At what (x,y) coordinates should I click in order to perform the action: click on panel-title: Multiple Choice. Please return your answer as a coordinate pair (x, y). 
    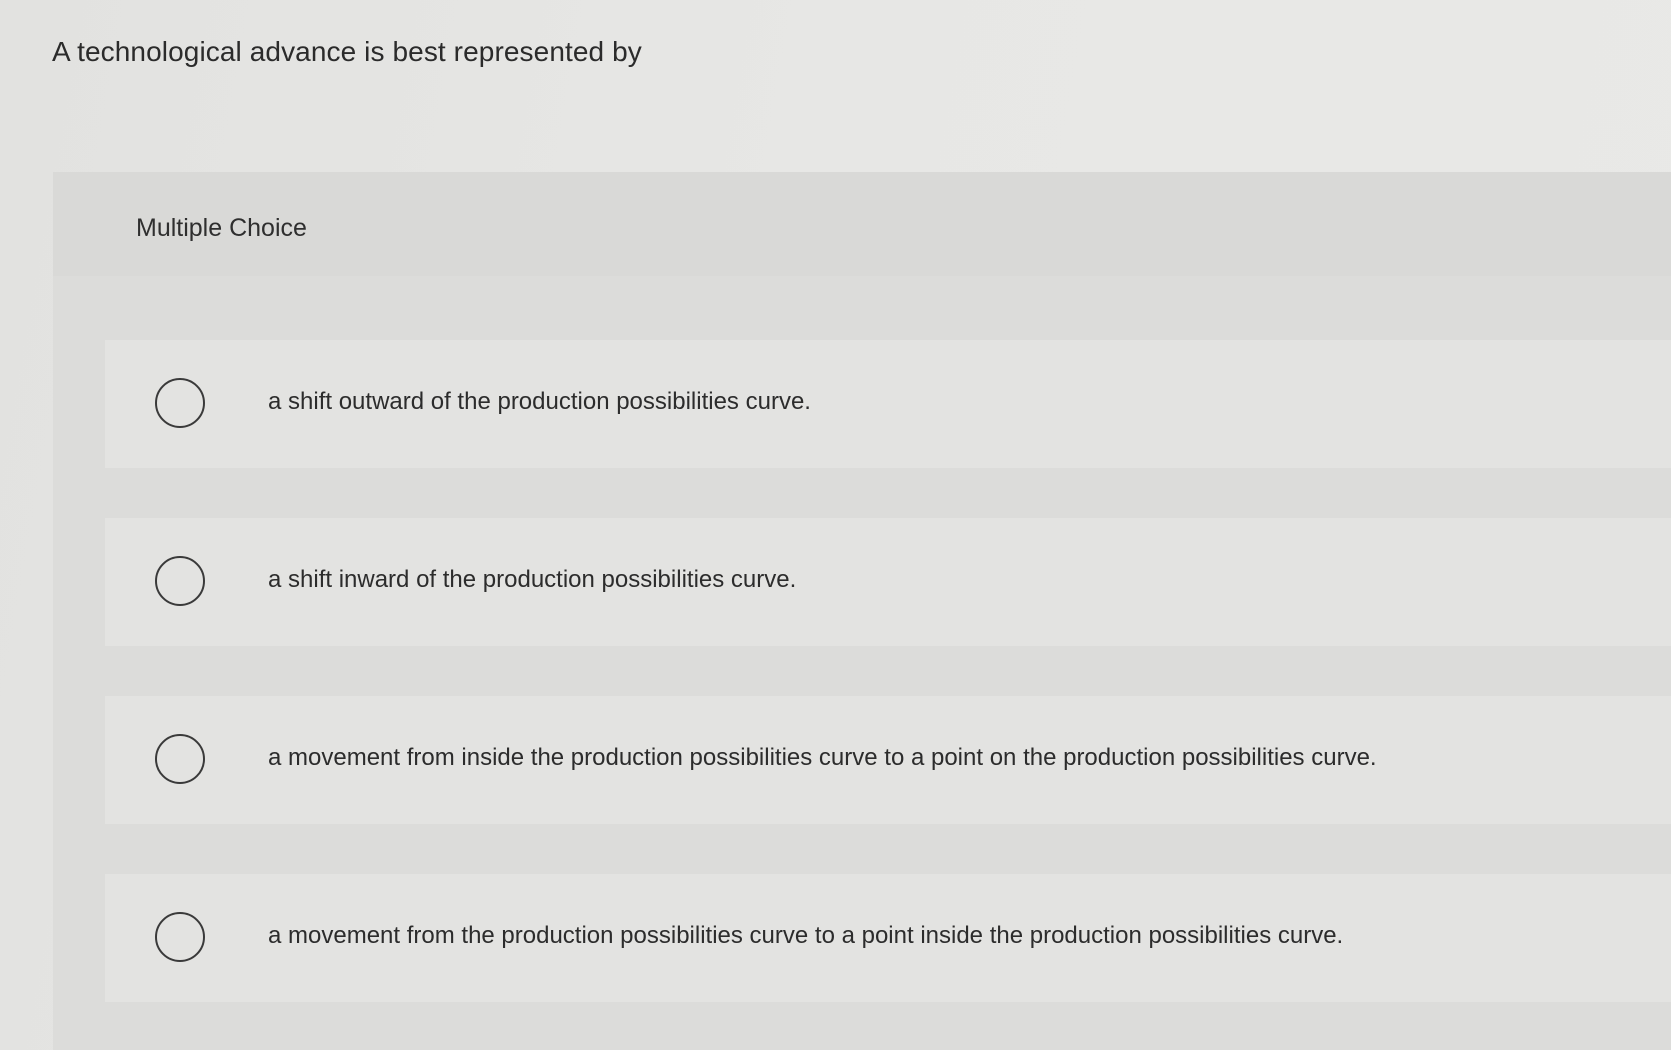
    Looking at the image, I should click on (221, 228).